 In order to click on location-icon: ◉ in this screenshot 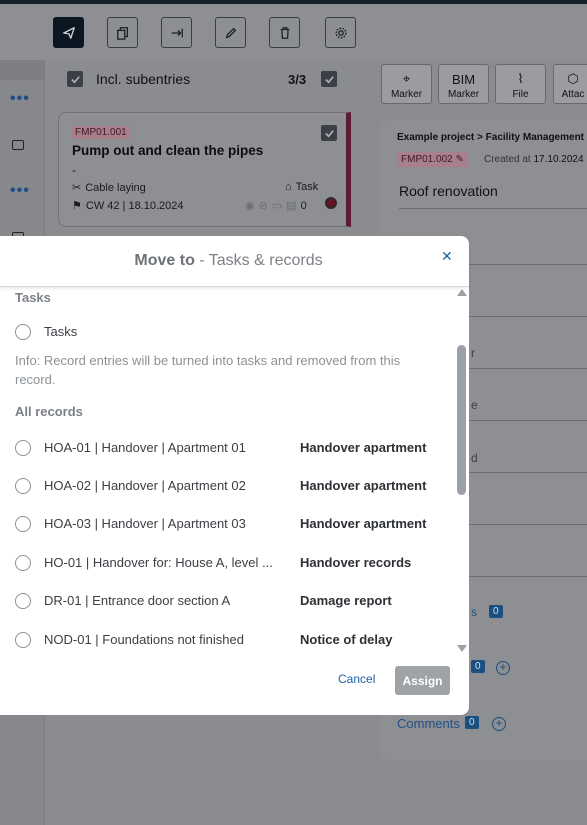, I will do `click(250, 206)`.